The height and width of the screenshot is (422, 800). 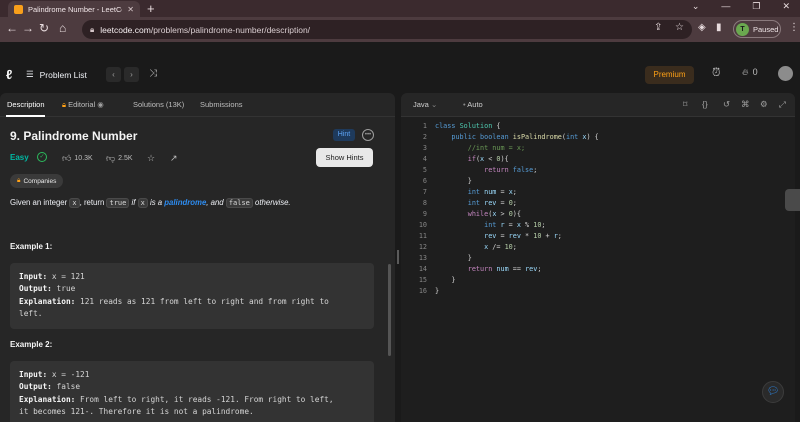 What do you see at coordinates (504, 269) in the screenshot?
I see `code-line: return num == rev;` at bounding box center [504, 269].